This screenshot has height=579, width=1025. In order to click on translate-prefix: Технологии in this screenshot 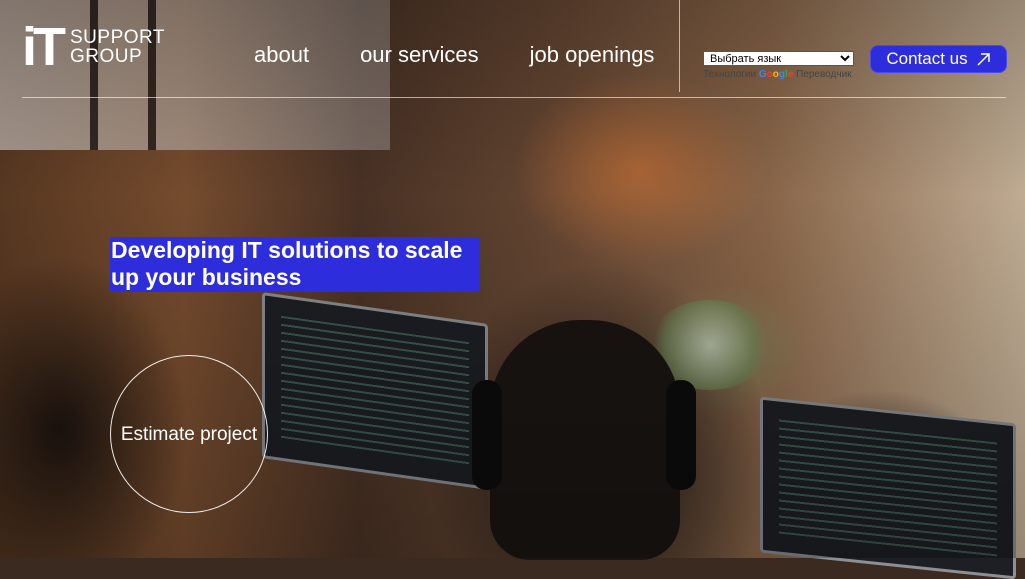, I will do `click(730, 74)`.